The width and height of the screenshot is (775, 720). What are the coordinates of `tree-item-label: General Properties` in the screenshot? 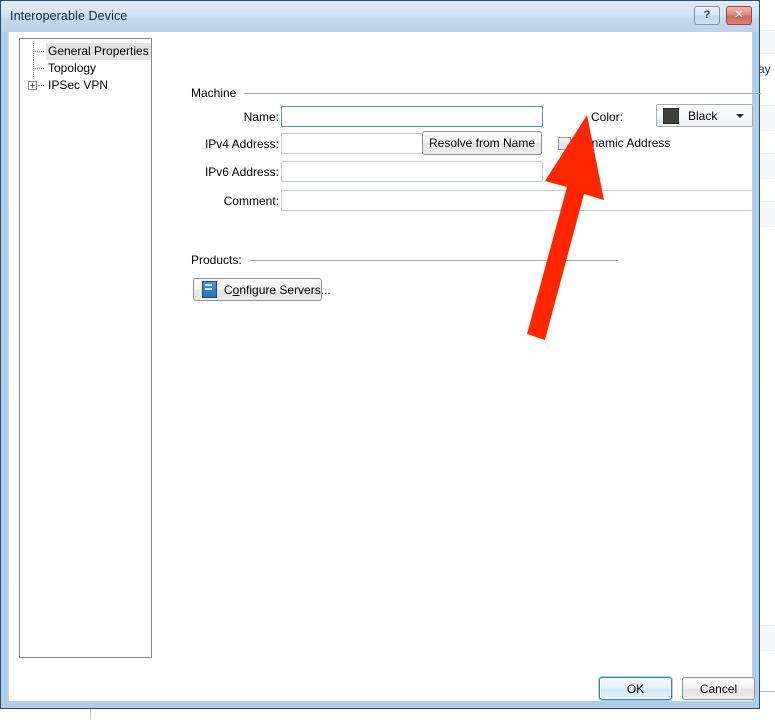 It's located at (98, 51).